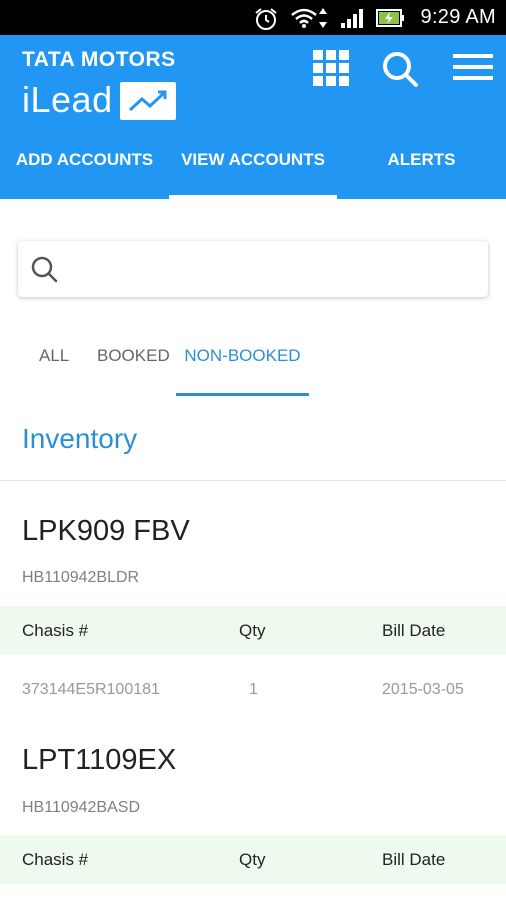 The image size is (506, 900). I want to click on tab-alerts: ALERTS, so click(421, 173).